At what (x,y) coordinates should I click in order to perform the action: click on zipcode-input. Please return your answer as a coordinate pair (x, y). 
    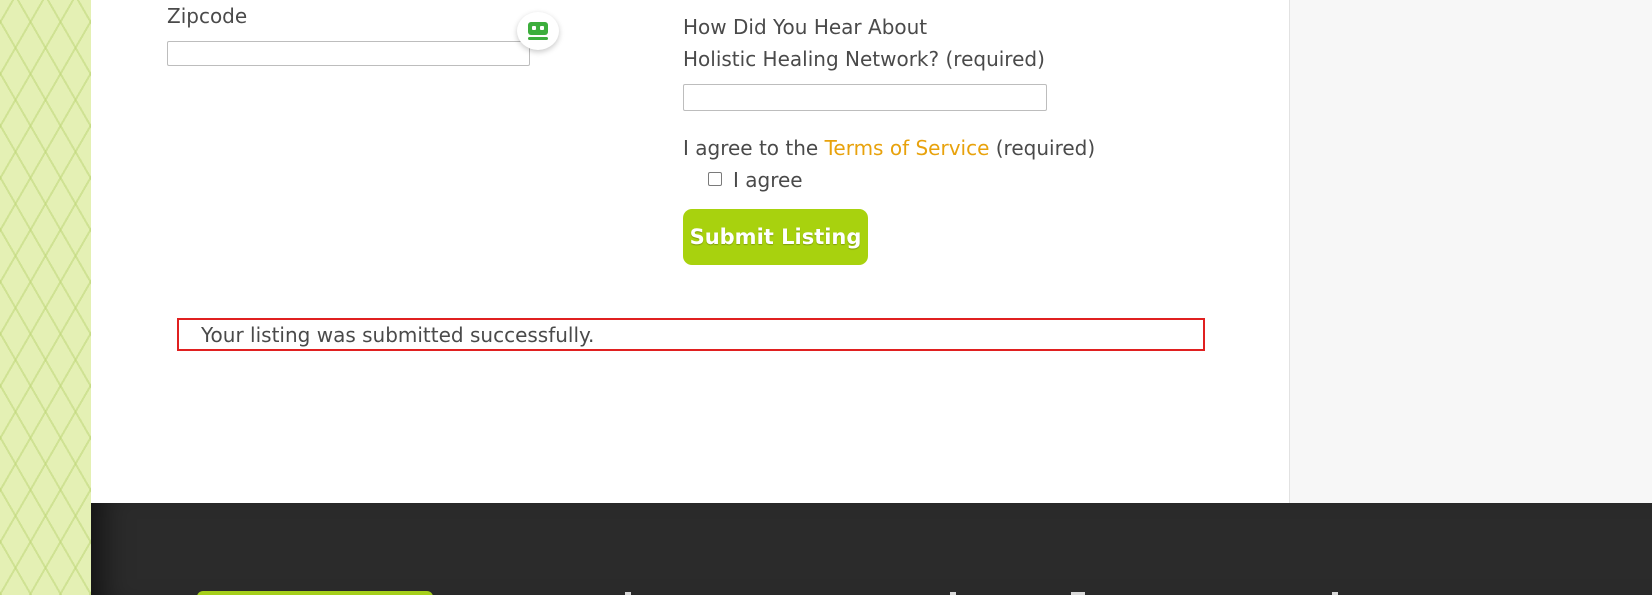
    Looking at the image, I should click on (348, 53).